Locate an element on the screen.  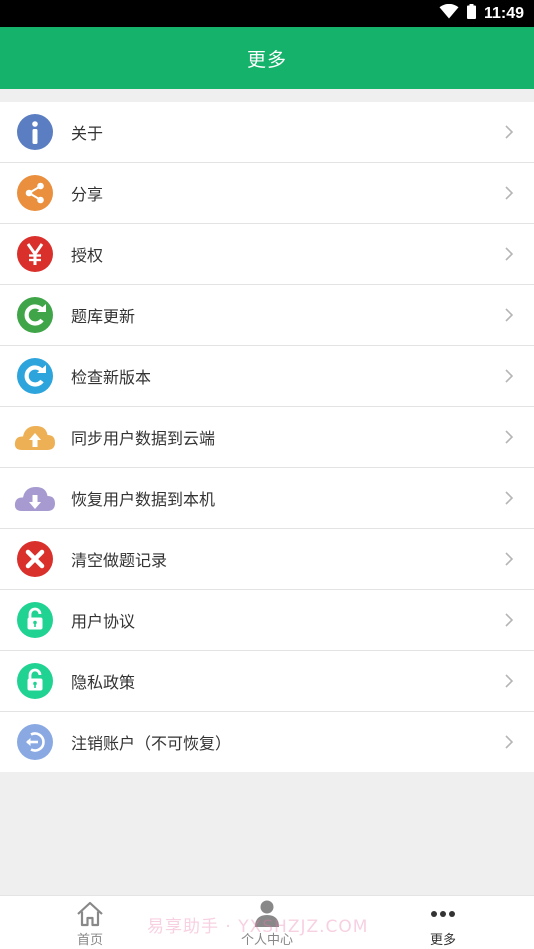
yen-icon is located at coordinates (35, 254).